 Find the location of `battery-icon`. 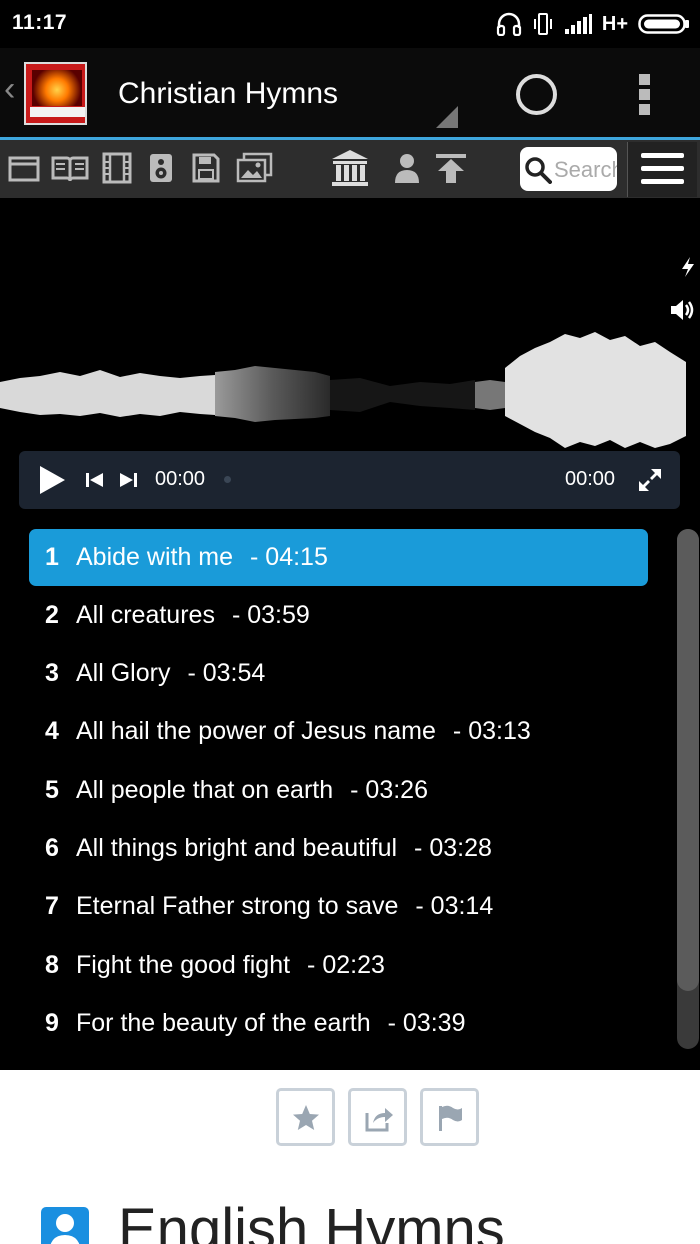

battery-icon is located at coordinates (663, 24).